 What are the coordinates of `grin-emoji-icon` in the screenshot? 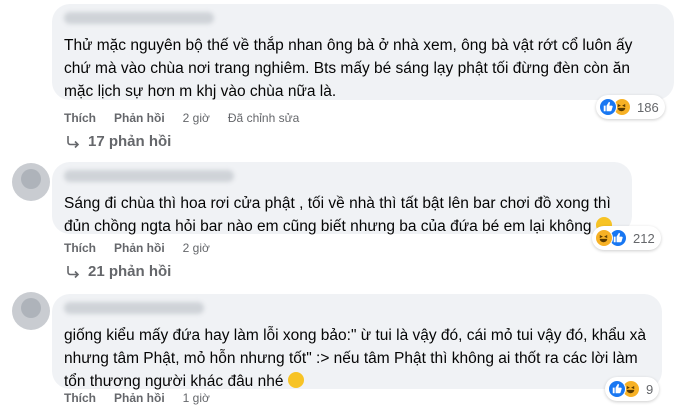 It's located at (295, 380).